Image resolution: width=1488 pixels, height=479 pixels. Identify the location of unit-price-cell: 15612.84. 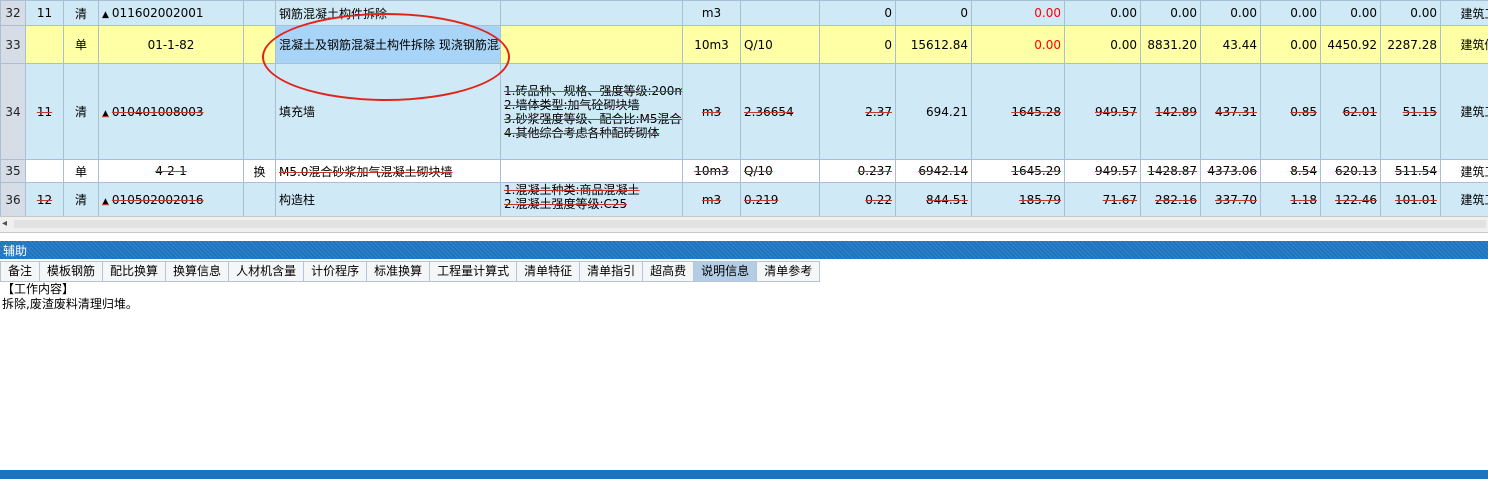
(933, 44).